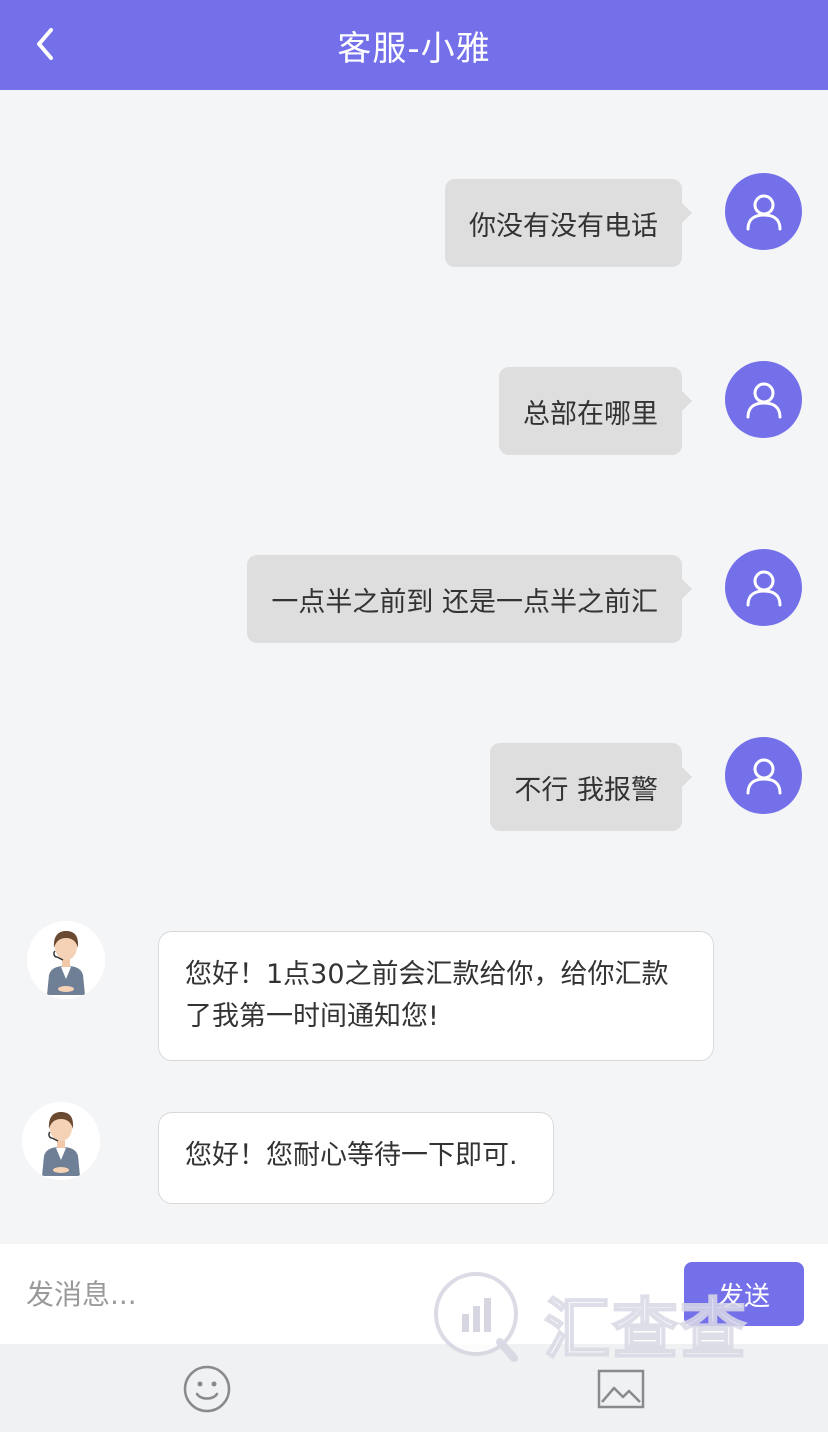 The image size is (828, 1432). I want to click on incoming-message: 您好！您耐心等待一下即可., so click(356, 1158).